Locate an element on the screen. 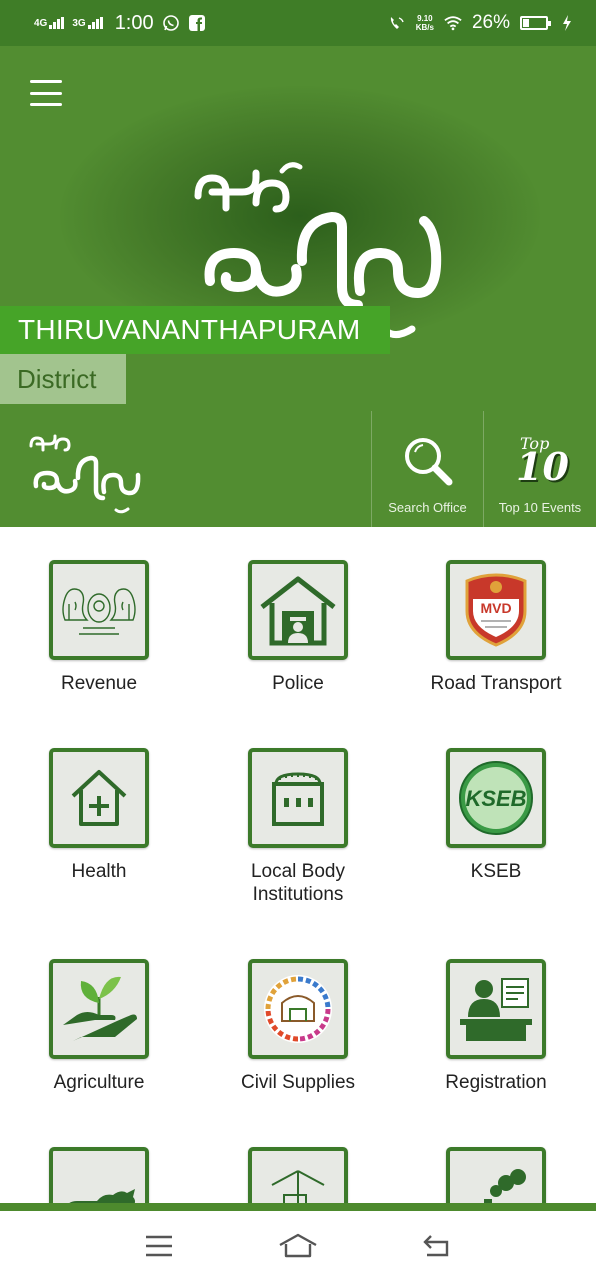 The height and width of the screenshot is (1280, 596). tile-animal-husbandry is located at coordinates (99, 1175).